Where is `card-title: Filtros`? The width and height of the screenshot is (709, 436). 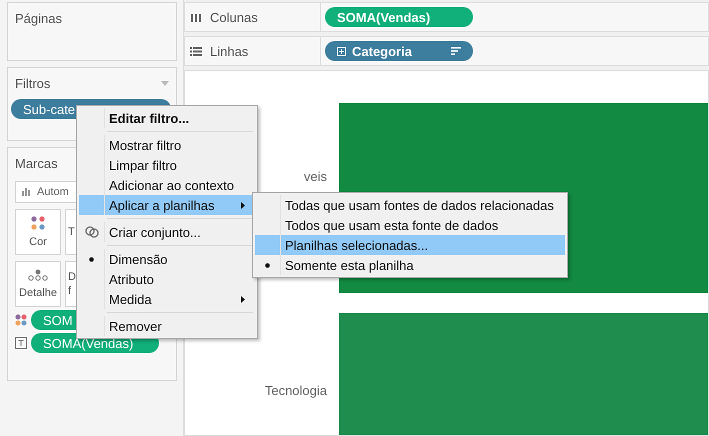 card-title: Filtros is located at coordinates (32, 83).